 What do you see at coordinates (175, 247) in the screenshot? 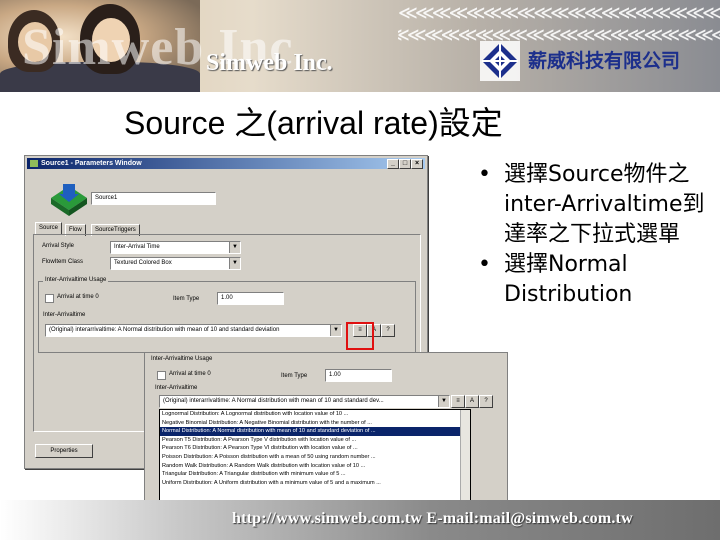
I see `arrival-style-select: Inter-Arrival Time ▼` at bounding box center [175, 247].